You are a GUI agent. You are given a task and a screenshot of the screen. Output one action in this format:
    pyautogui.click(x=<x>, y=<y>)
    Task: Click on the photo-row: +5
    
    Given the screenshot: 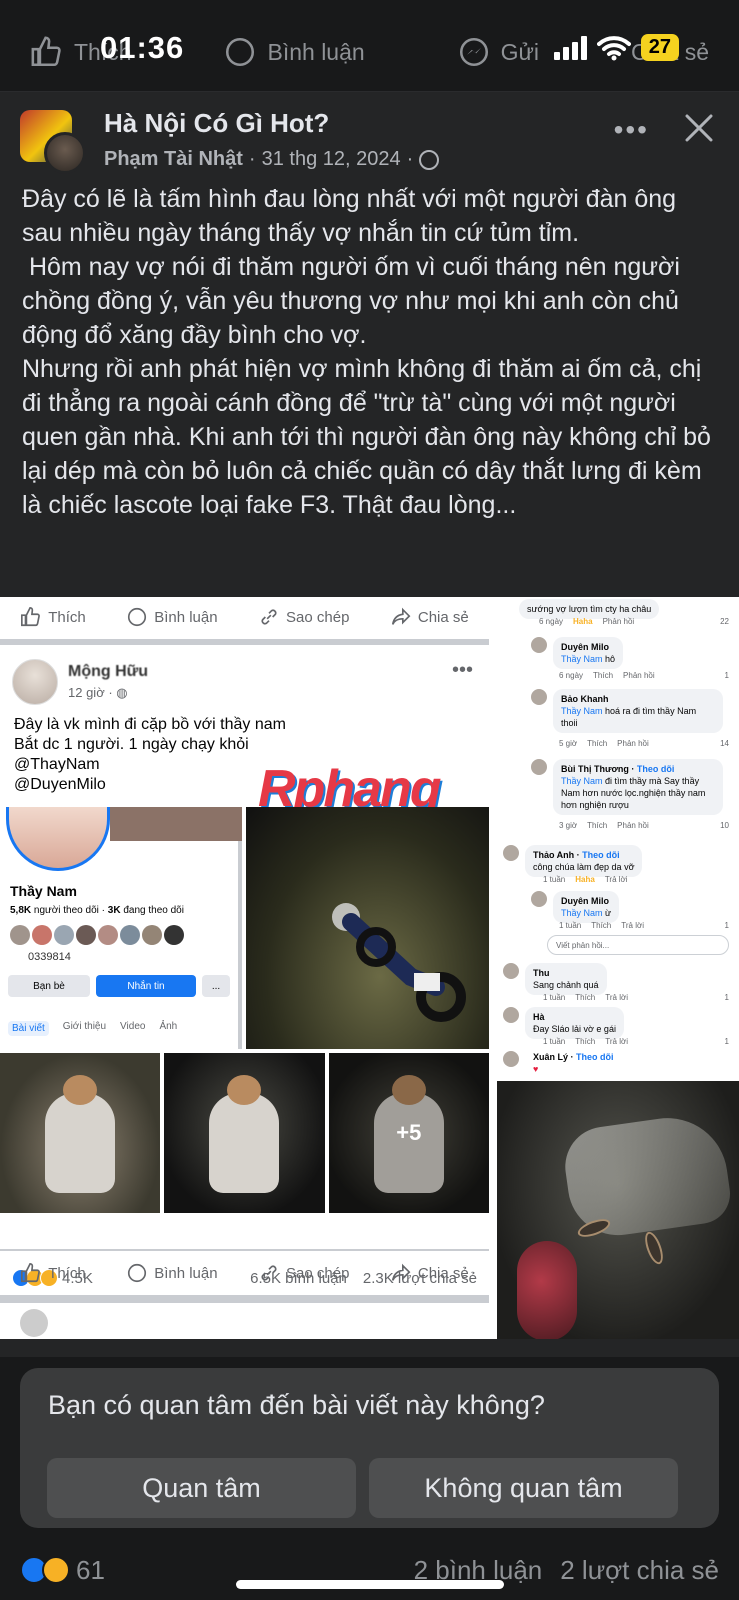 What is the action you would take?
    pyautogui.click(x=244, y=1133)
    